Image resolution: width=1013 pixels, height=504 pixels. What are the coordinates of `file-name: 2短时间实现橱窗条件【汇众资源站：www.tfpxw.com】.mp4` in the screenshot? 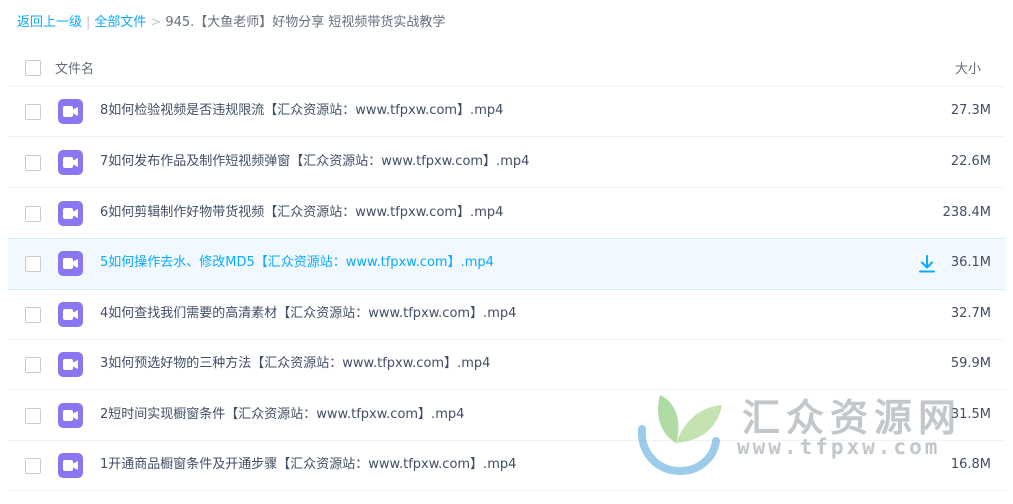 It's located at (282, 415).